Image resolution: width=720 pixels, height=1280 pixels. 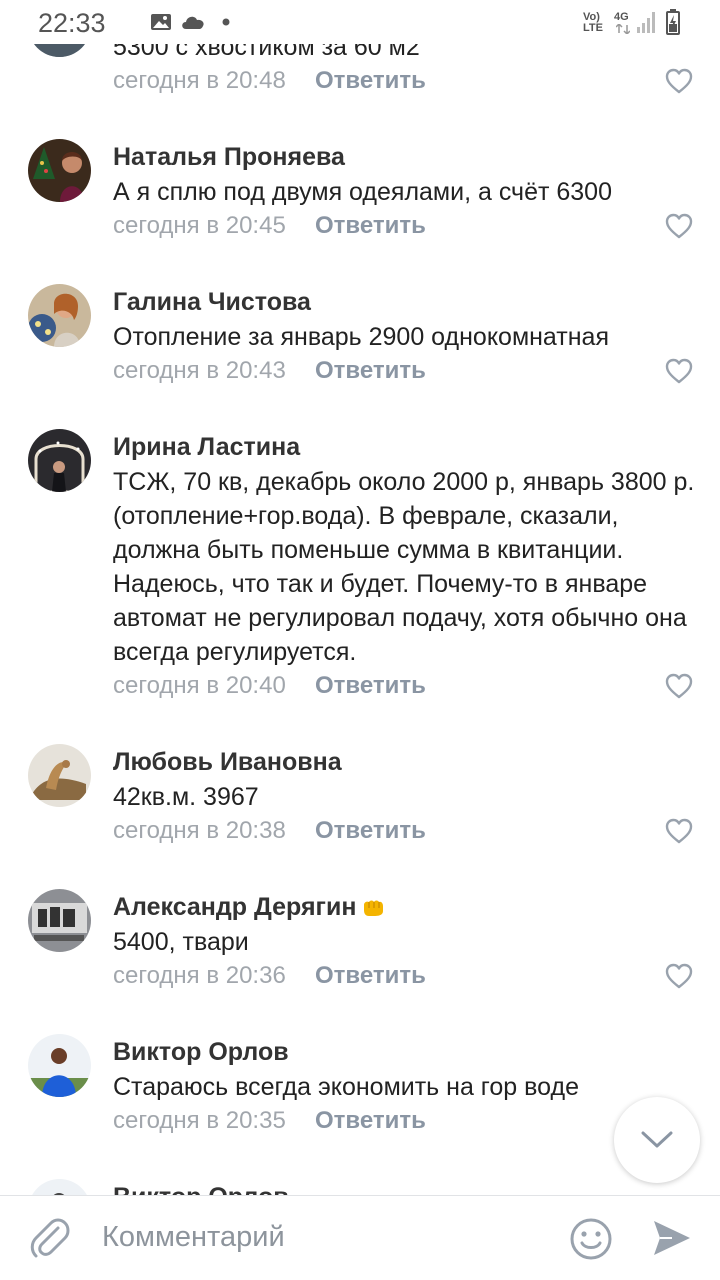 I want to click on comment-text: 5400, твари, so click(x=181, y=942).